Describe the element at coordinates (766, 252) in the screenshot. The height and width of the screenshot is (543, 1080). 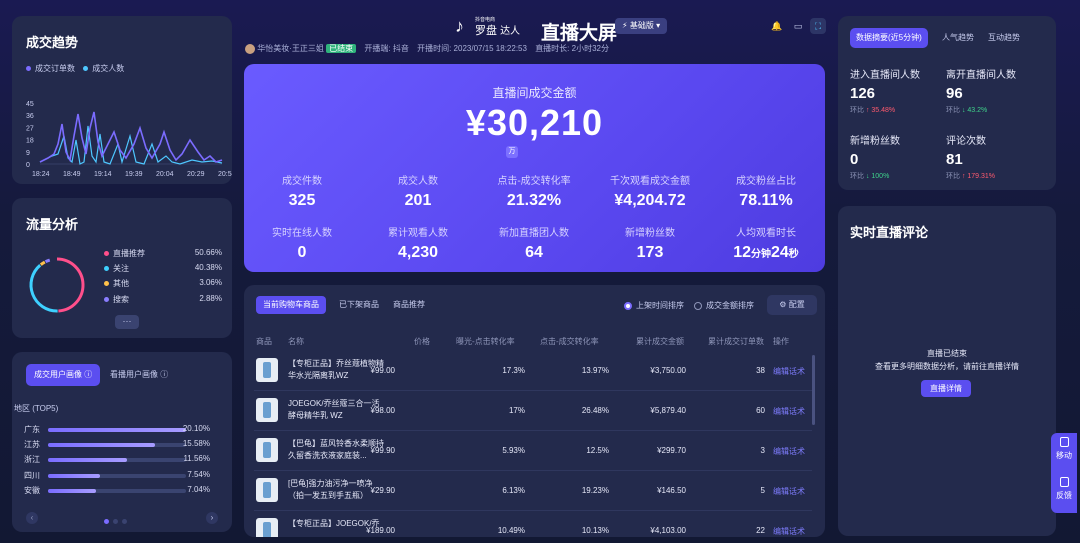
I see `metric-value: 12分钟24秒` at that location.